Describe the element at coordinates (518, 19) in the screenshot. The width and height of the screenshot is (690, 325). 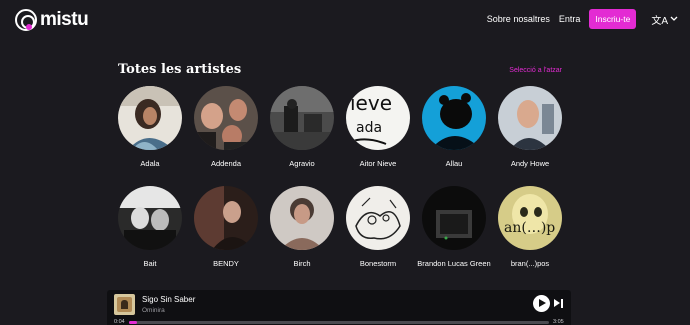
I see `about-link: Sobre nosaltres` at that location.